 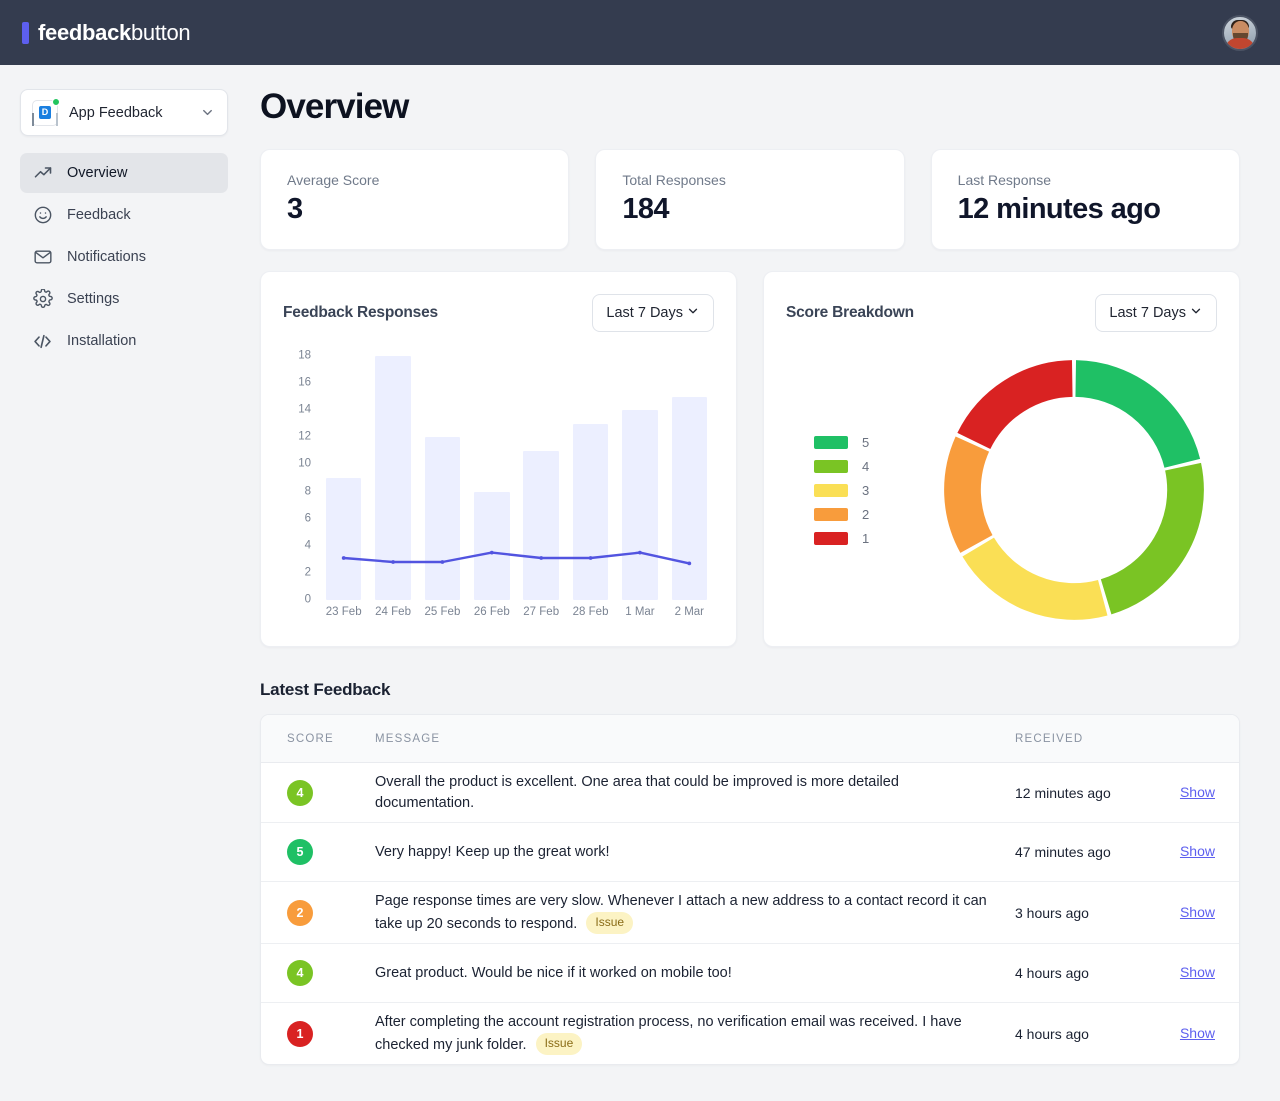 What do you see at coordinates (318, 912) in the screenshot?
I see `cell-score: 2` at bounding box center [318, 912].